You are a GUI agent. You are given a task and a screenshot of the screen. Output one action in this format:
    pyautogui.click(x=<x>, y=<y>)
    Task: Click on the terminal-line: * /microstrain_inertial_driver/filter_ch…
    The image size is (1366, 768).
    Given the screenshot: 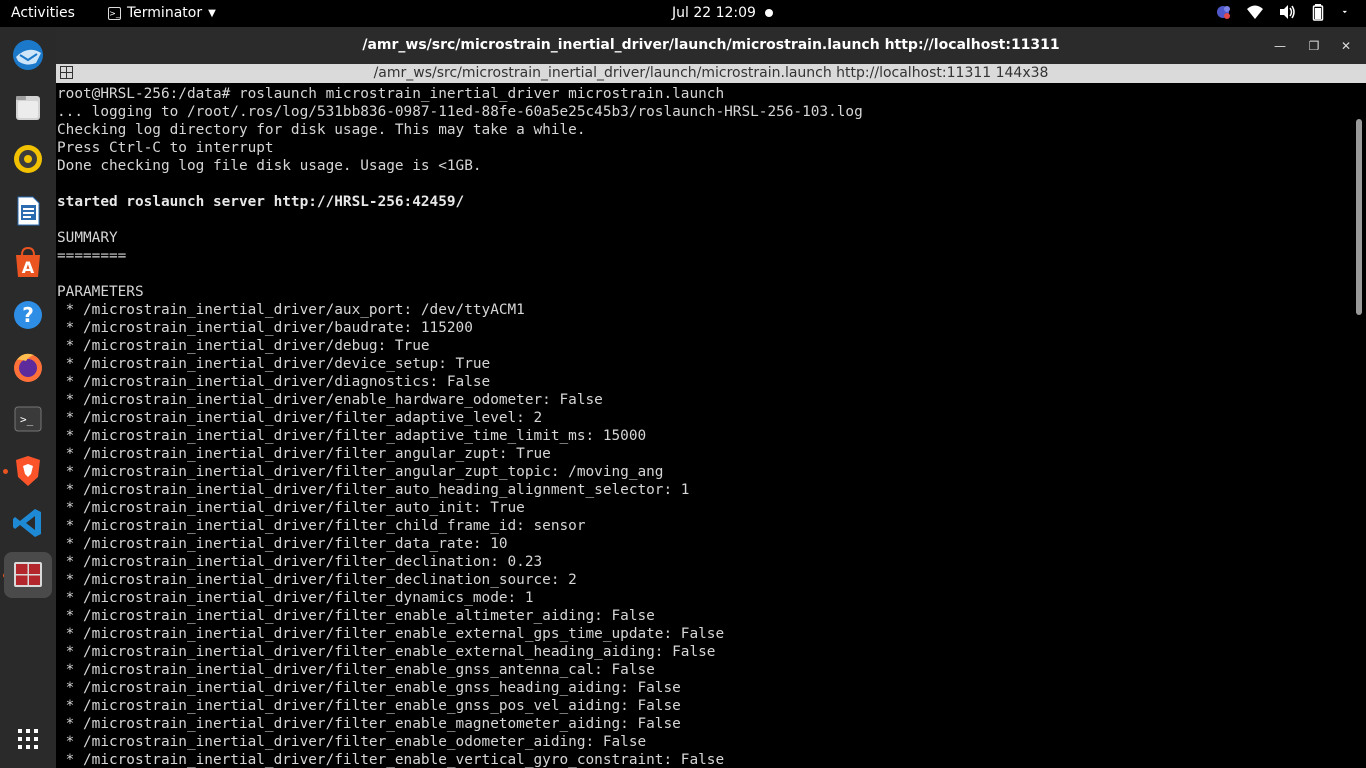 What is the action you would take?
    pyautogui.click(x=321, y=526)
    